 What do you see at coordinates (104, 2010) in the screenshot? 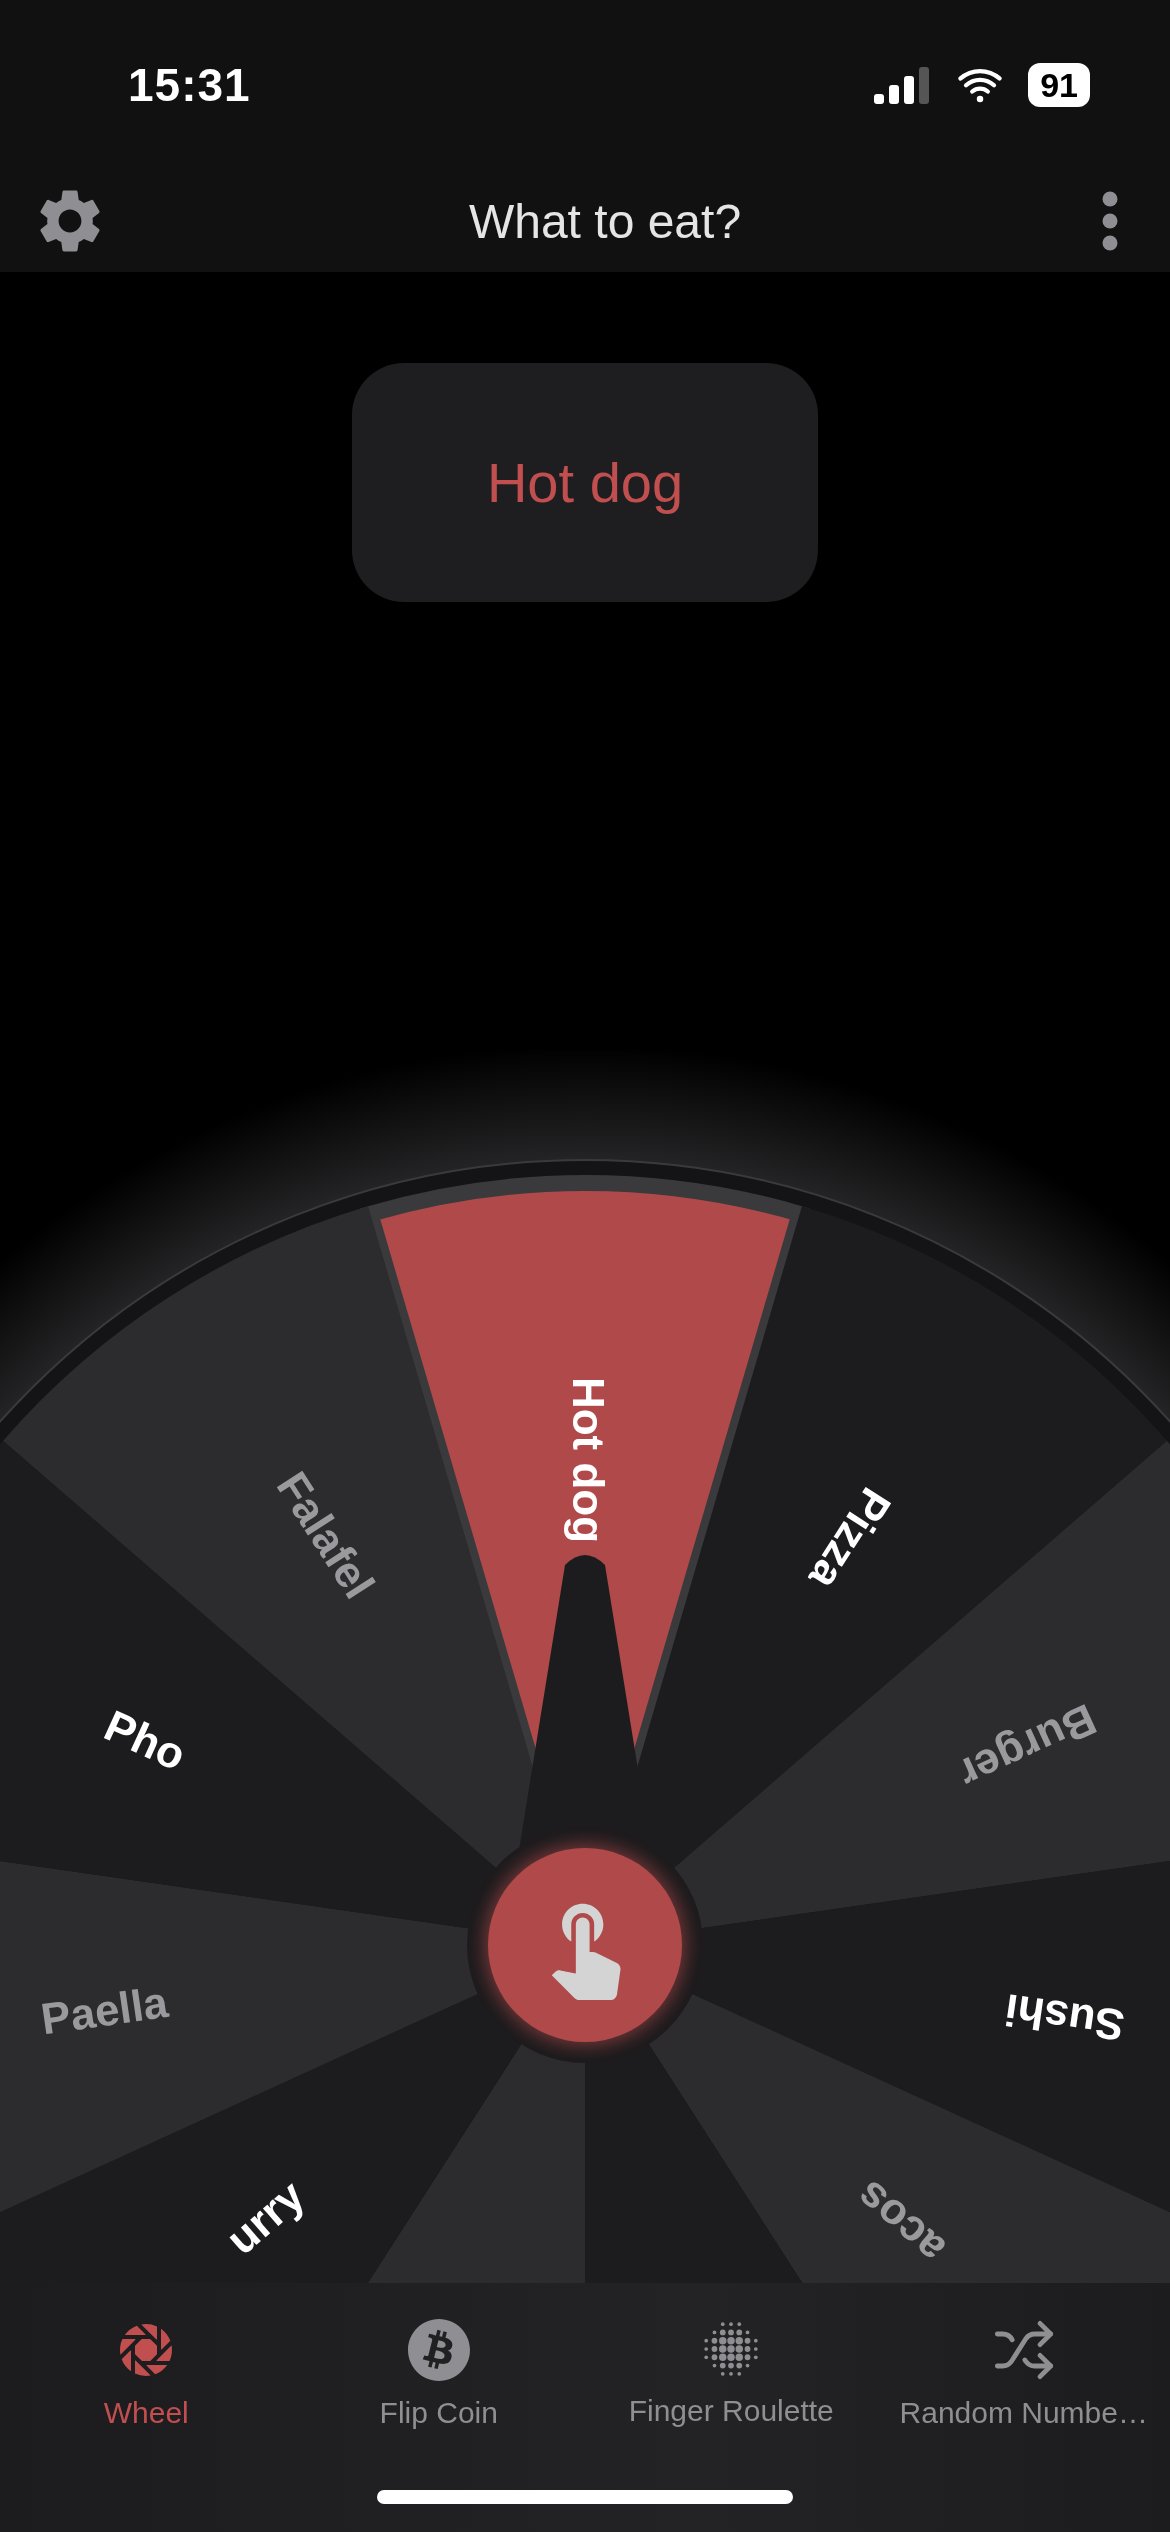
I see `segment-label: Paella` at bounding box center [104, 2010].